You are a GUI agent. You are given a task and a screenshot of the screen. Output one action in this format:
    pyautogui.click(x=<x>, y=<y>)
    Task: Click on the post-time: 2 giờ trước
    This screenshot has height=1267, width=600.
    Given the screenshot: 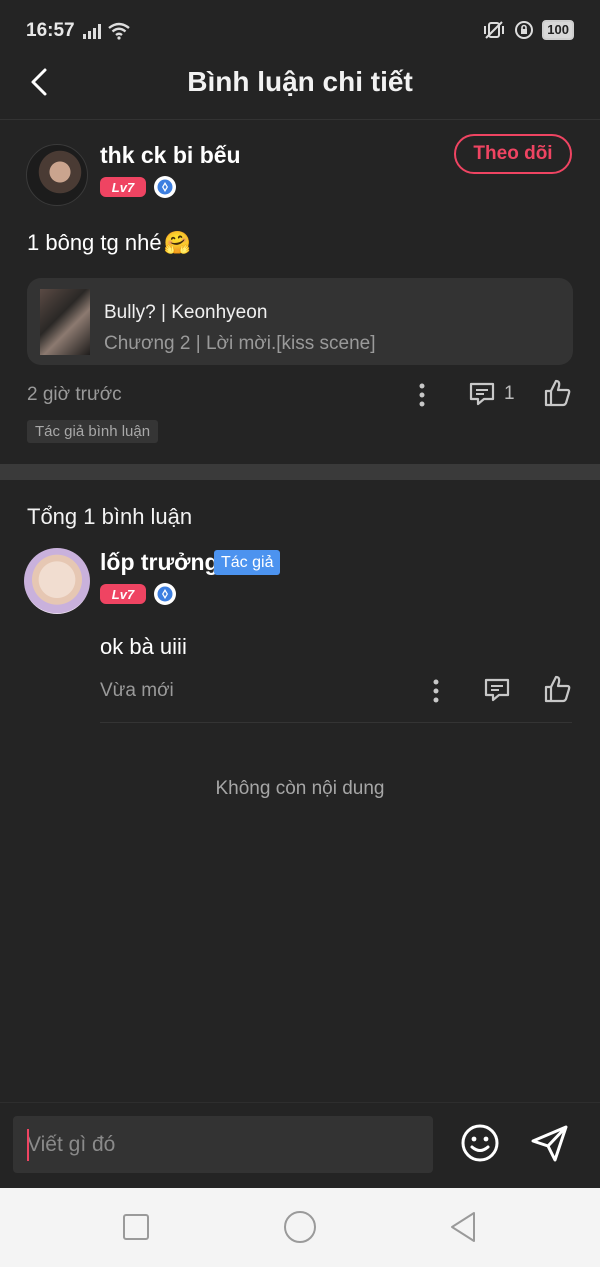 What is the action you would take?
    pyautogui.click(x=74, y=394)
    